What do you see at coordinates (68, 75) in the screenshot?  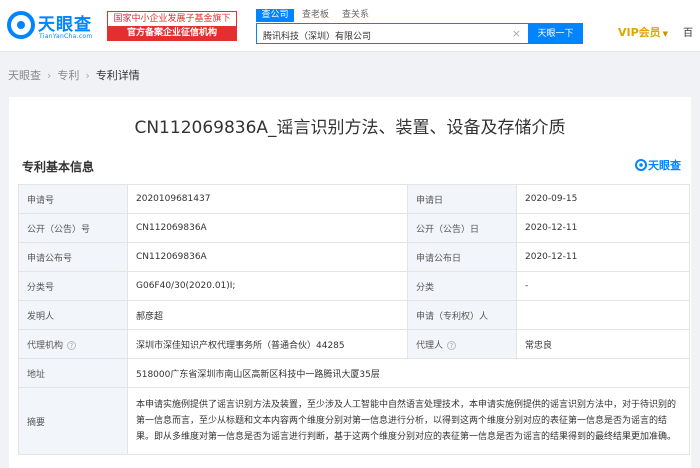 I see `breadcrumb-patent: 专利` at bounding box center [68, 75].